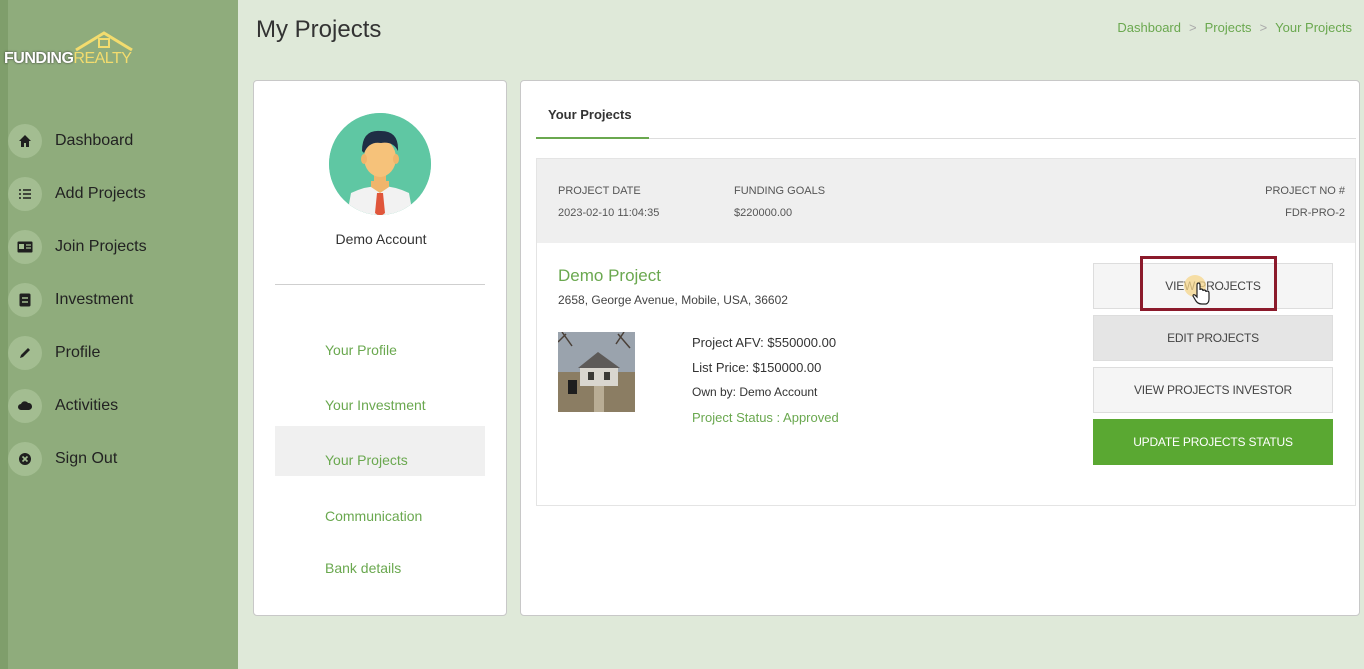 The height and width of the screenshot is (669, 1364). Describe the element at coordinates (319, 29) in the screenshot. I see `page-title: My Projects` at that location.